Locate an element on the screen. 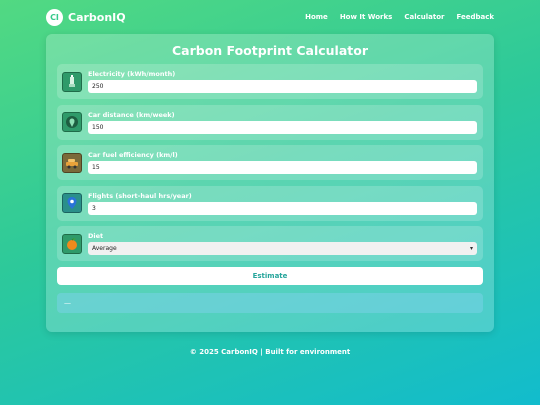 The height and width of the screenshot is (405, 540). location-pin-icon is located at coordinates (72, 203).